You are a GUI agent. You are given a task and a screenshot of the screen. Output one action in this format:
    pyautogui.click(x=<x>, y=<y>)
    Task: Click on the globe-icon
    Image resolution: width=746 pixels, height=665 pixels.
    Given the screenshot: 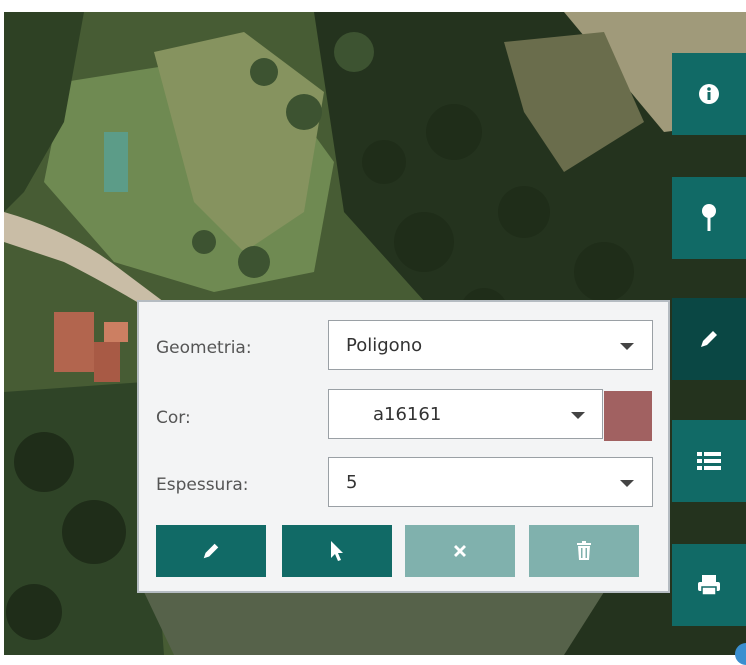 What is the action you would take?
    pyautogui.click(x=740, y=654)
    